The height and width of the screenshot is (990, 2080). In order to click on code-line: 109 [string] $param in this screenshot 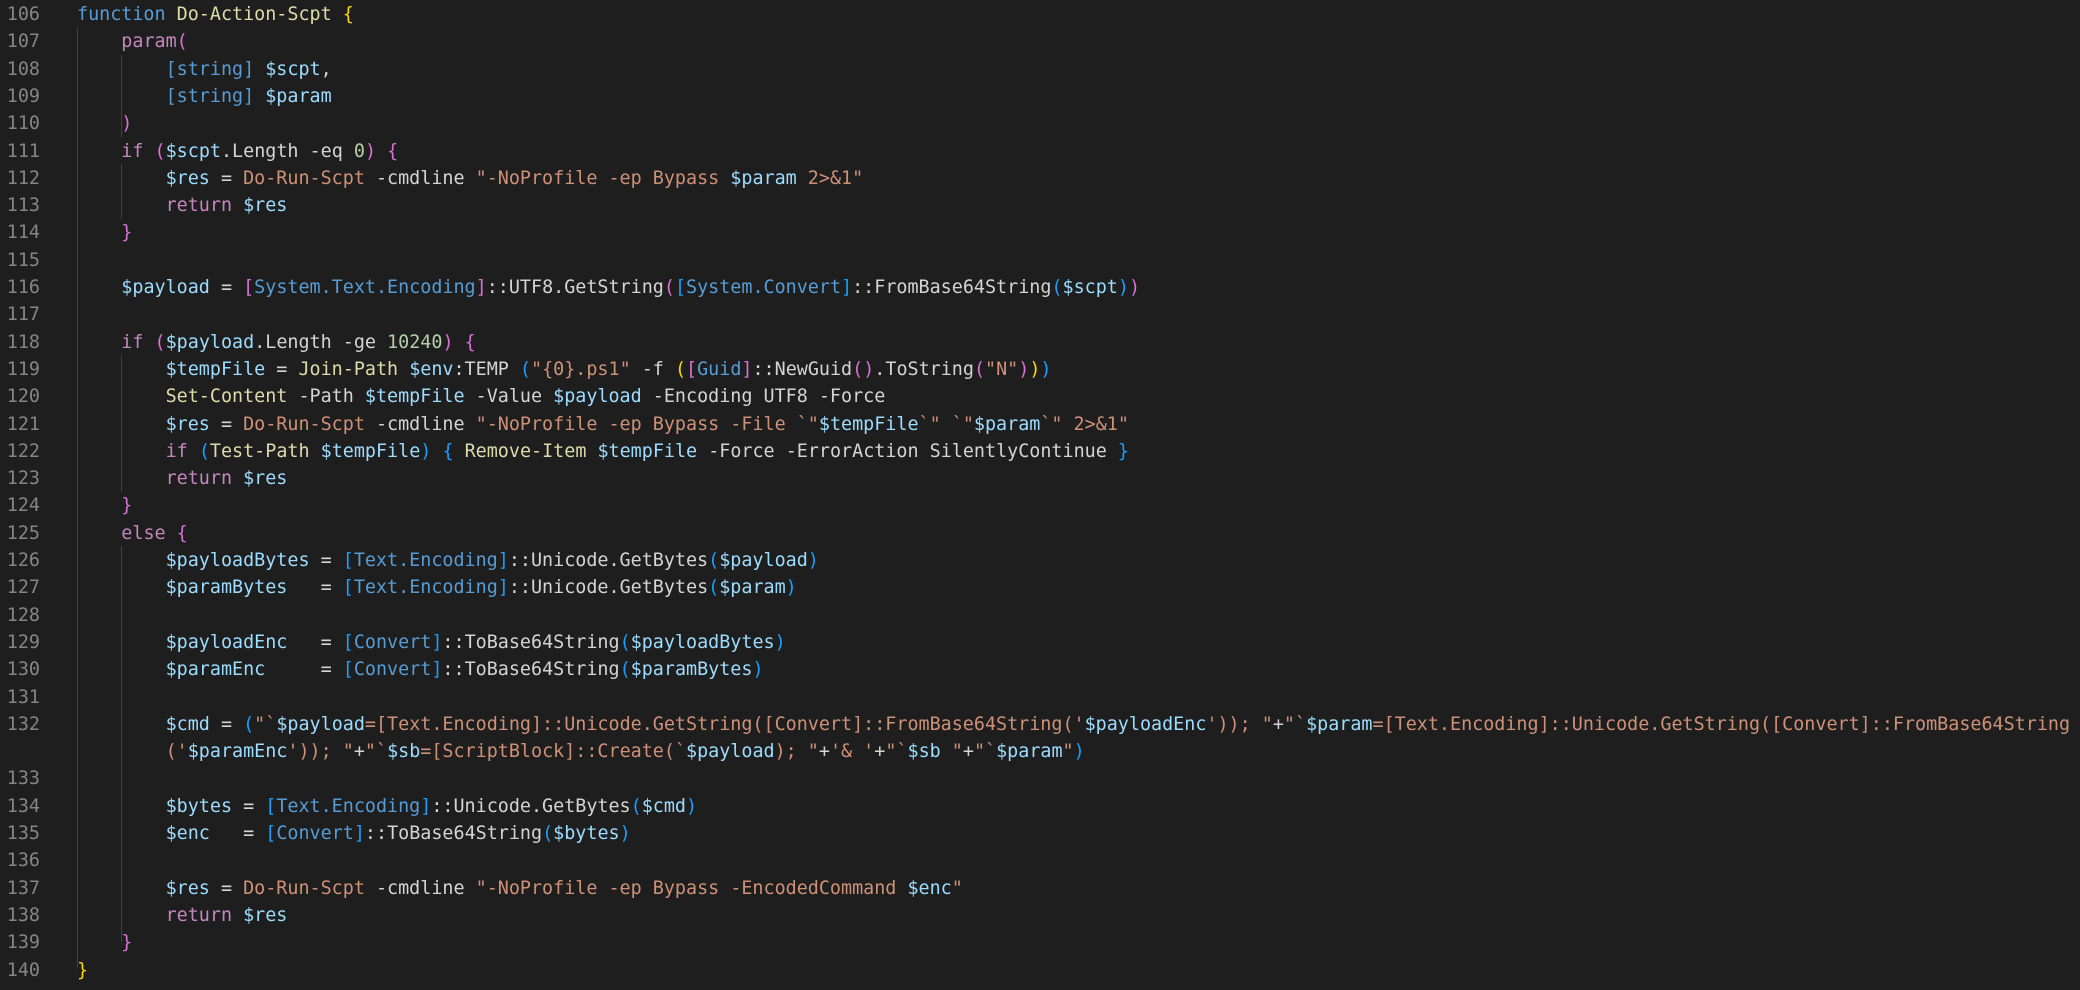, I will do `click(1040, 96)`.